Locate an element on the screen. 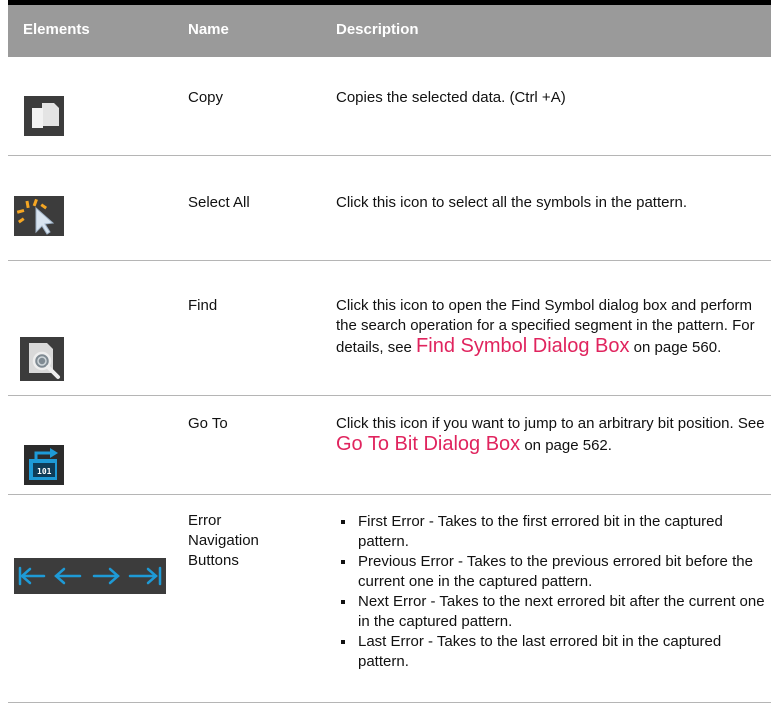 The height and width of the screenshot is (707, 771). table-header: Elements Name Description is located at coordinates (389, 31).